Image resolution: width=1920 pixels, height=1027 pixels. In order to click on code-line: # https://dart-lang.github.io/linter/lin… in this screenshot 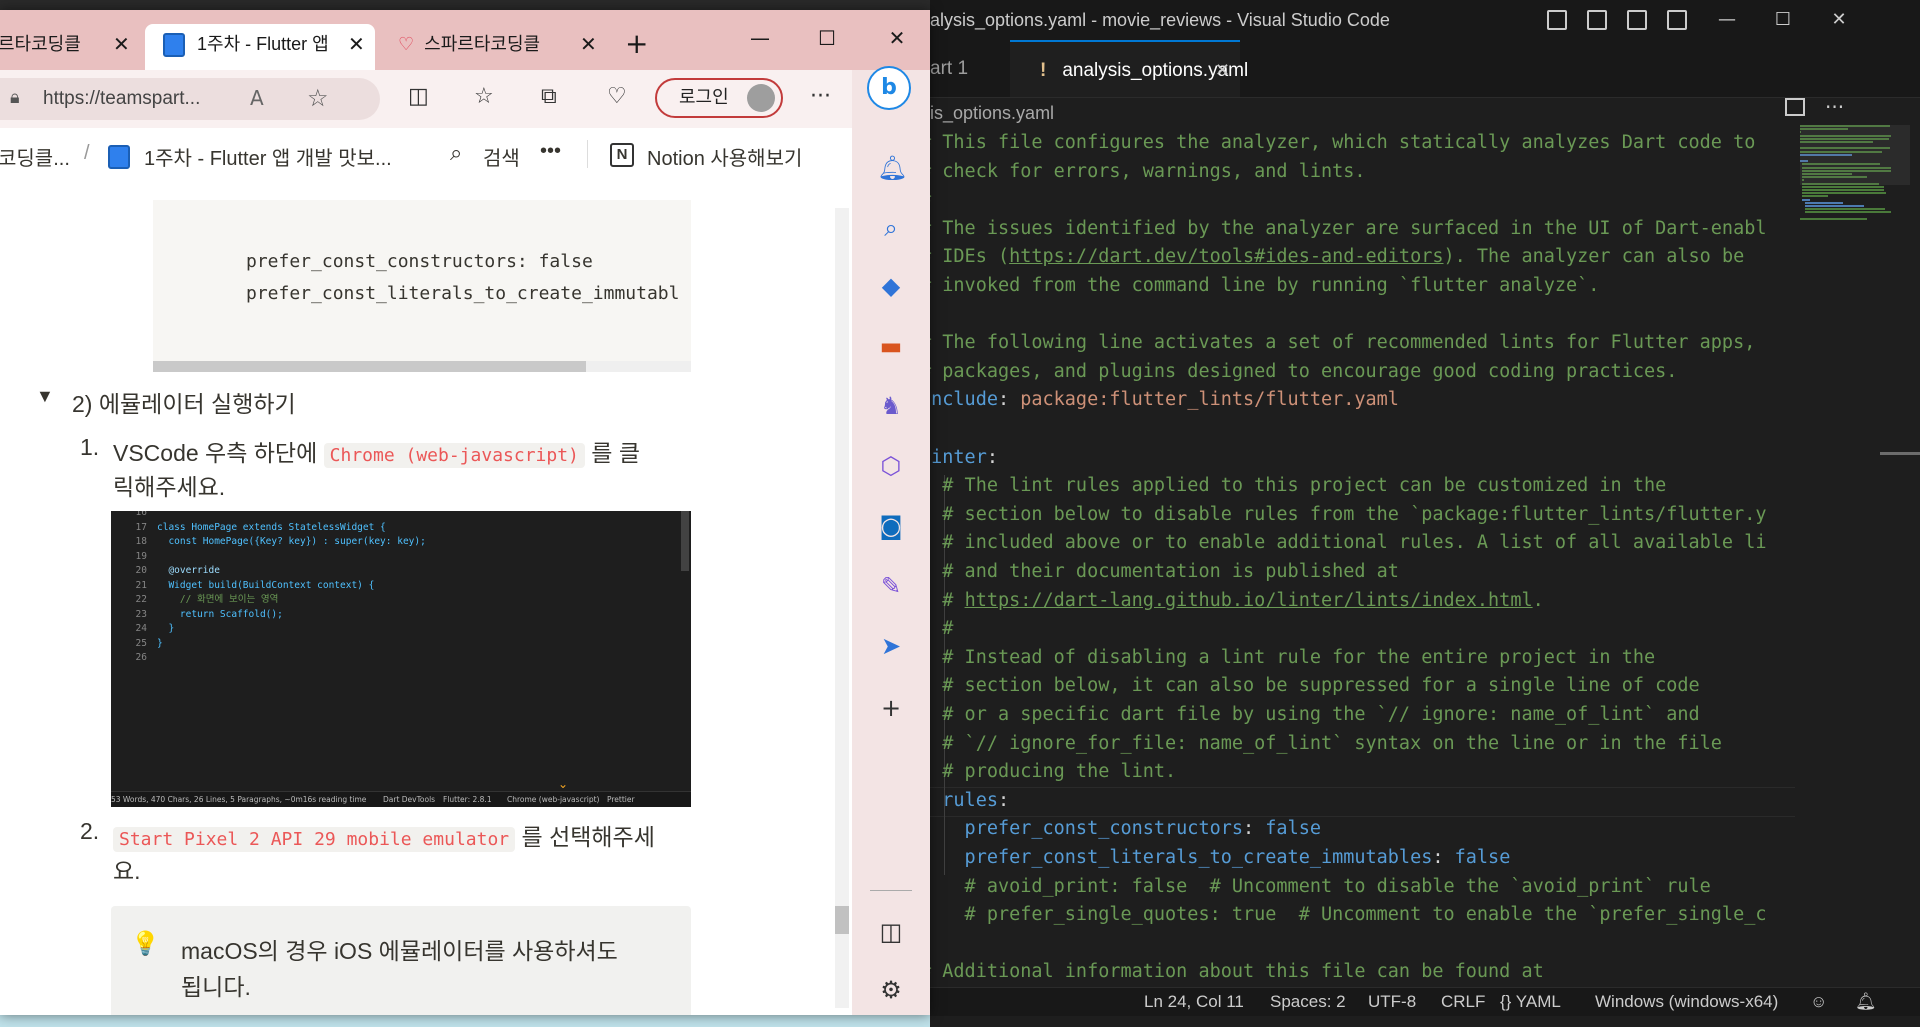, I will do `click(1237, 601)`.